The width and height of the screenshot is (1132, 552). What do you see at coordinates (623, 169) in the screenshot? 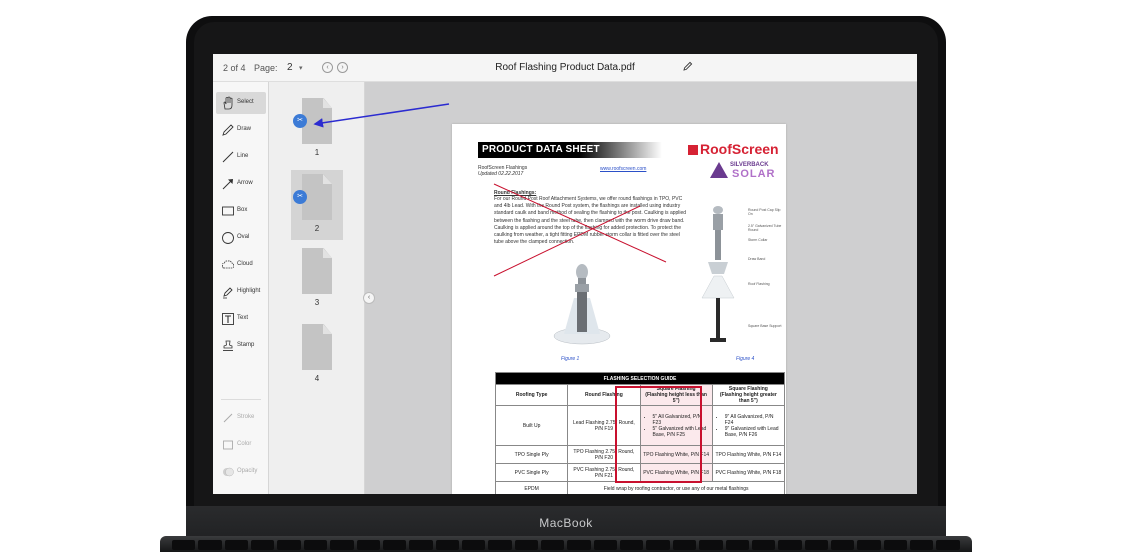
I see `doc-link: www.roofscreen.com` at bounding box center [623, 169].